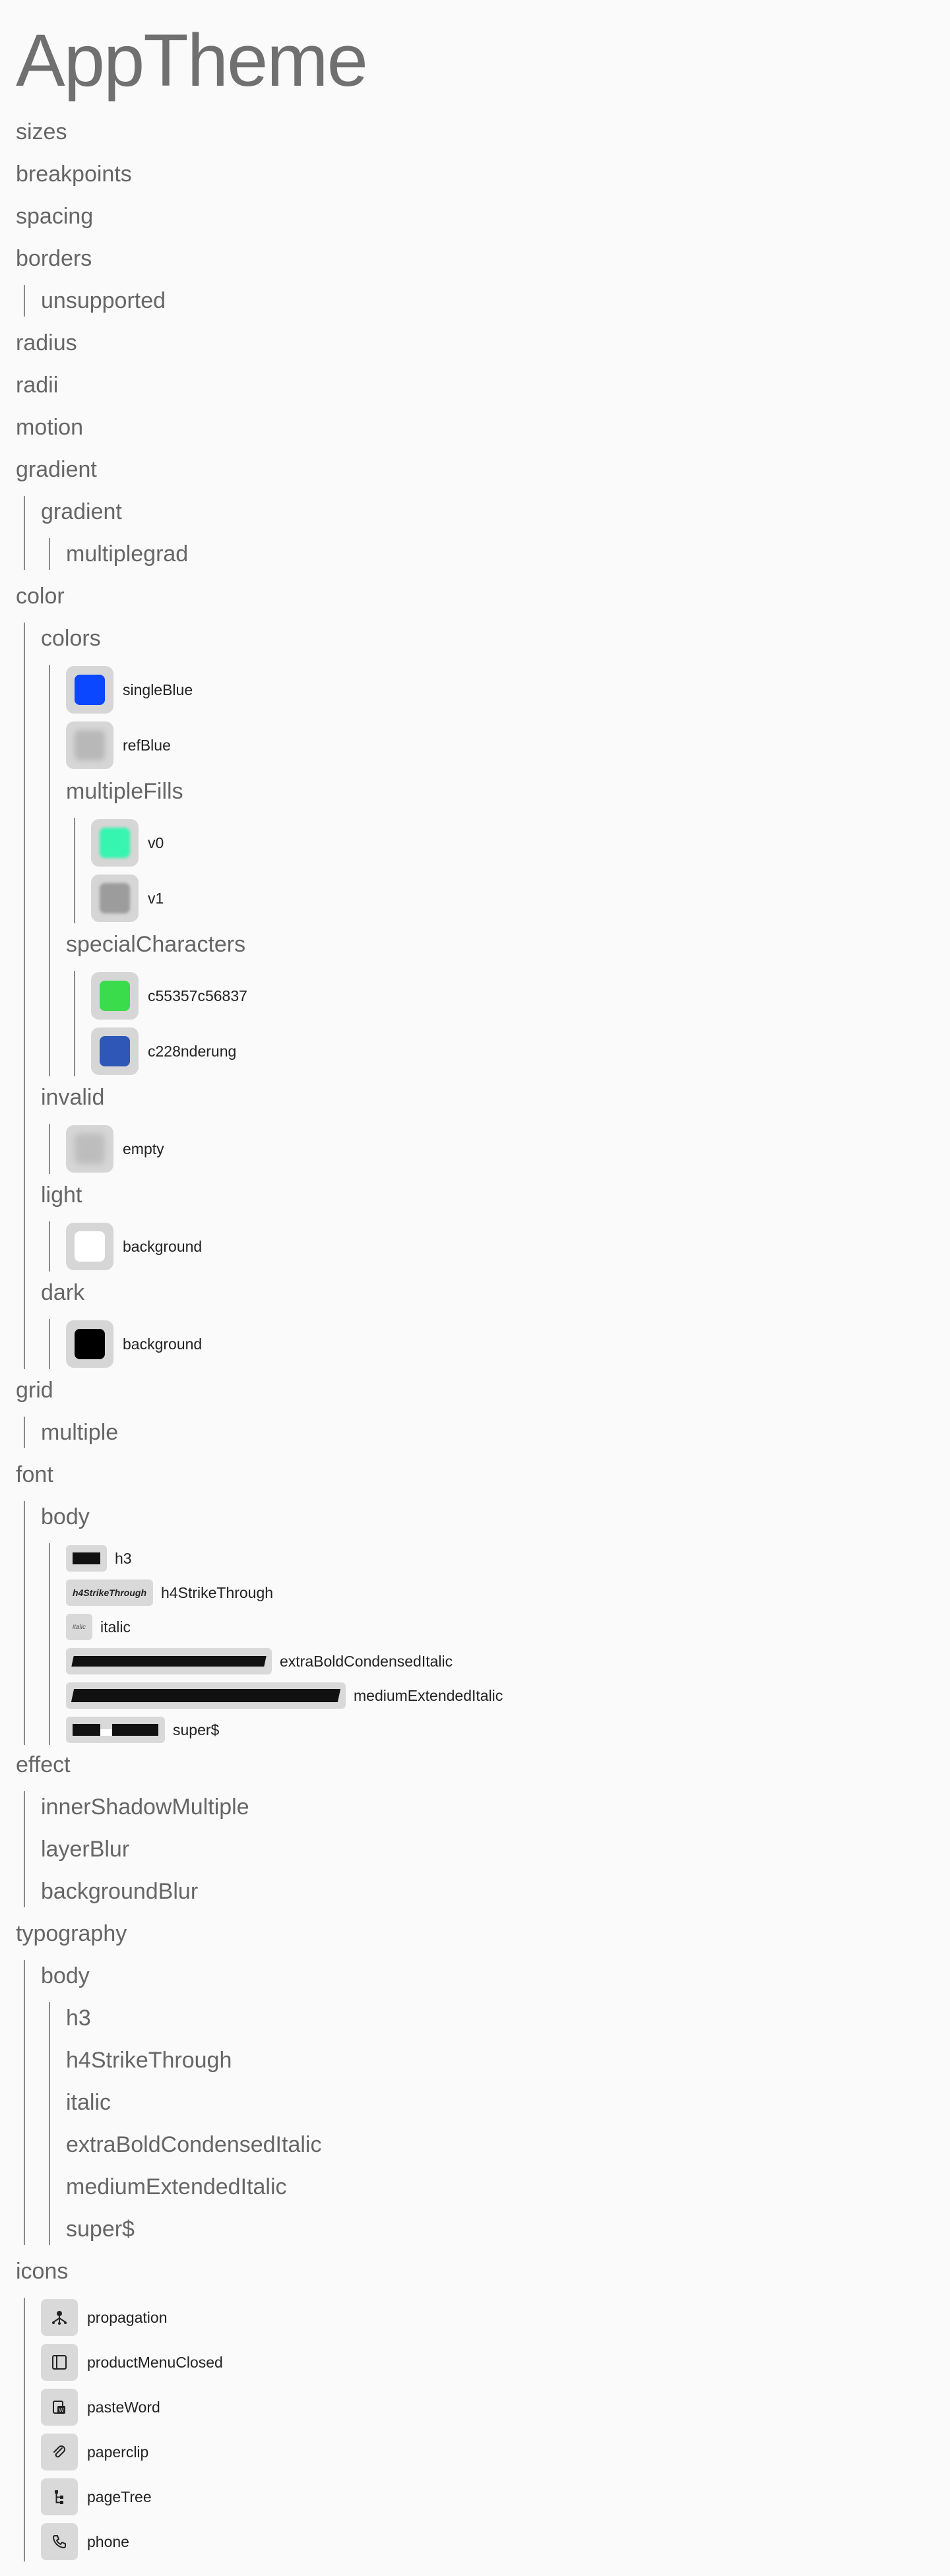 Image resolution: width=950 pixels, height=2576 pixels. I want to click on dark-children: background, so click(492, 1344).